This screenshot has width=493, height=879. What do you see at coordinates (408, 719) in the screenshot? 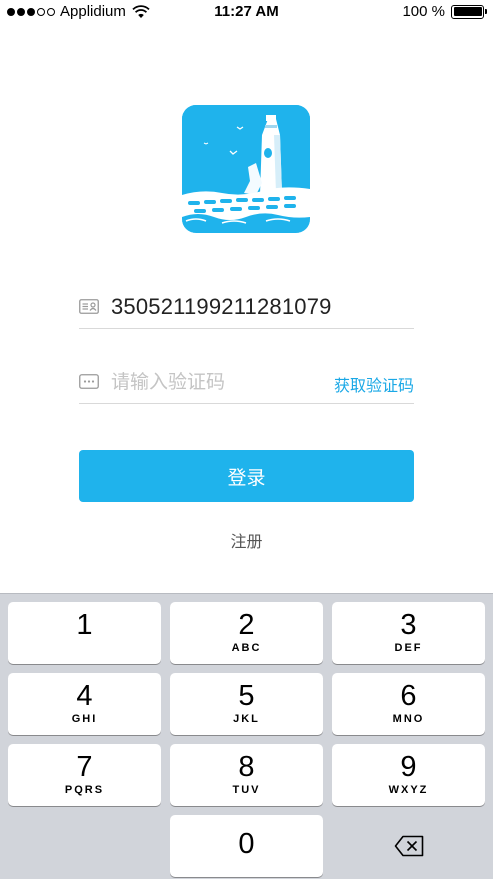
I see `key-letters: MNO` at bounding box center [408, 719].